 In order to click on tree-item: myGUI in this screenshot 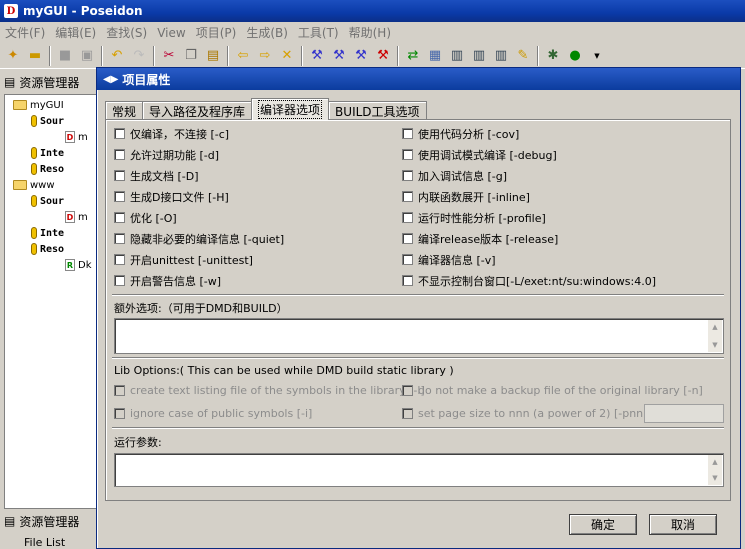, I will do `click(38, 105)`.